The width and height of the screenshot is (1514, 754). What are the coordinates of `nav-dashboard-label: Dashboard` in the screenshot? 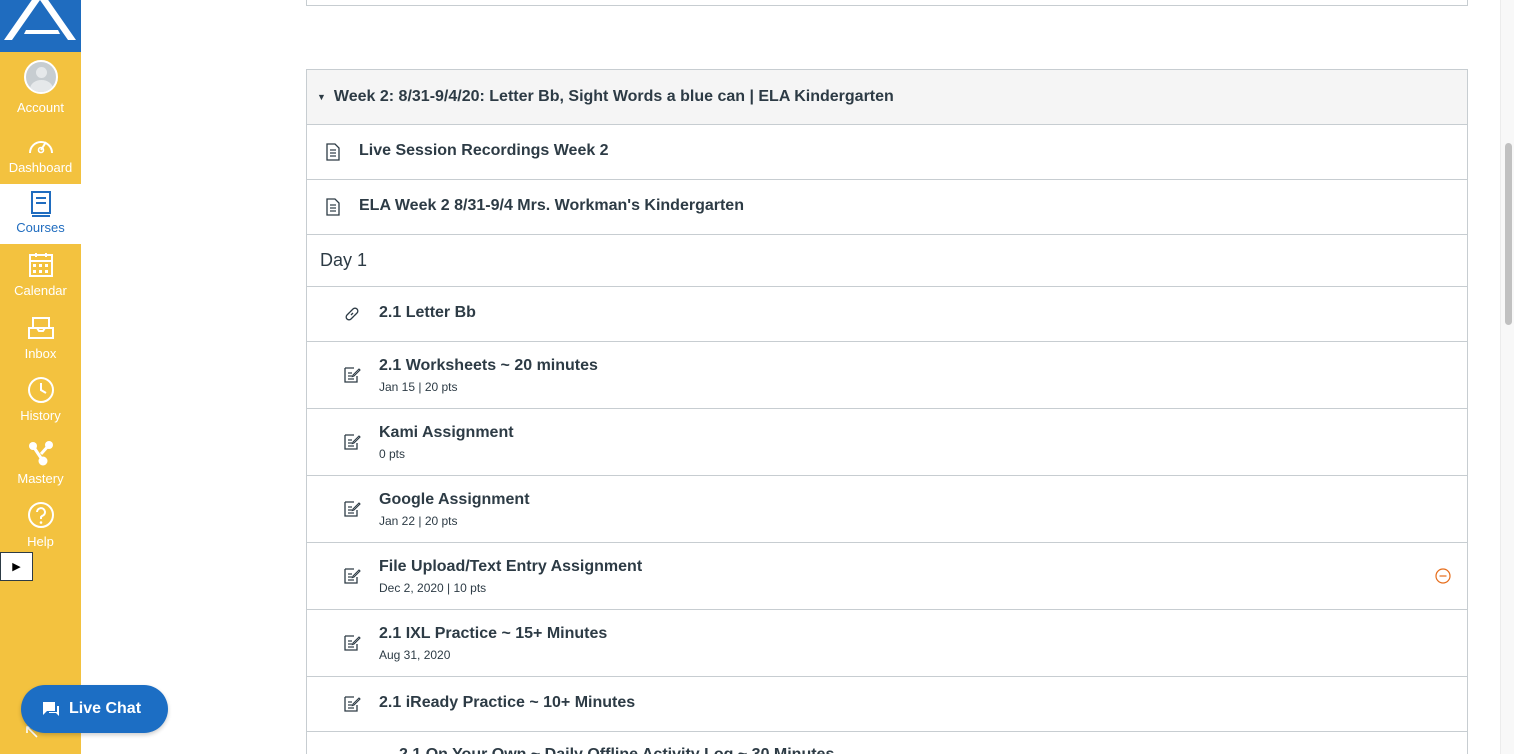 It's located at (40, 167).